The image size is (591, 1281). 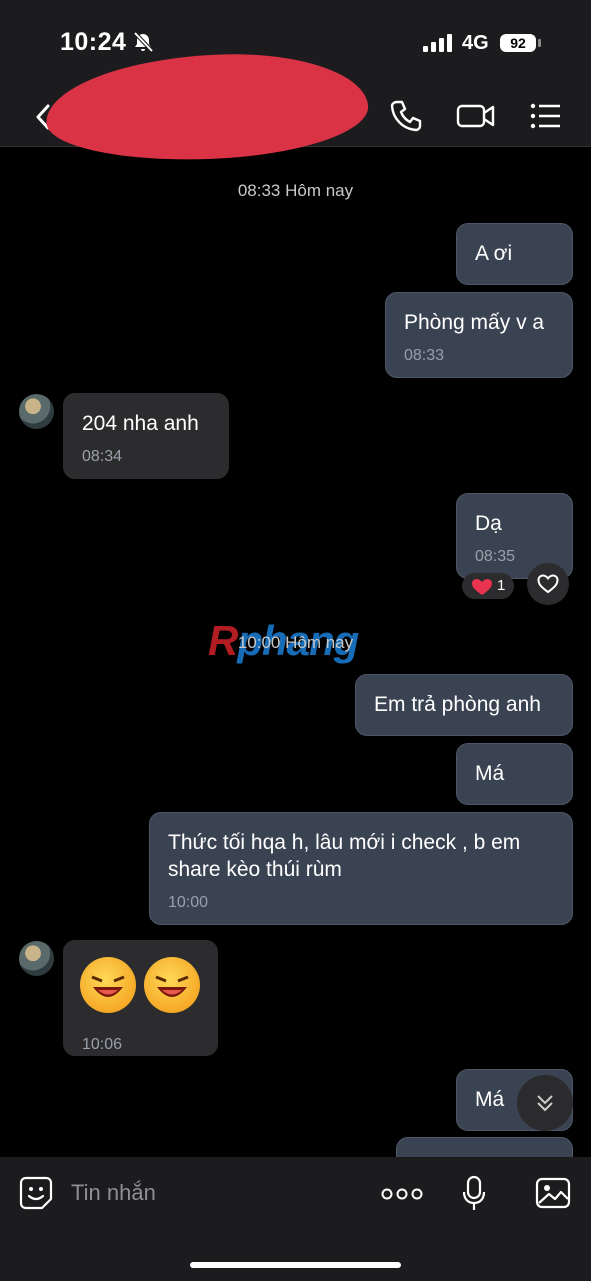 I want to click on double-chevron-down-icon, so click(x=545, y=1103).